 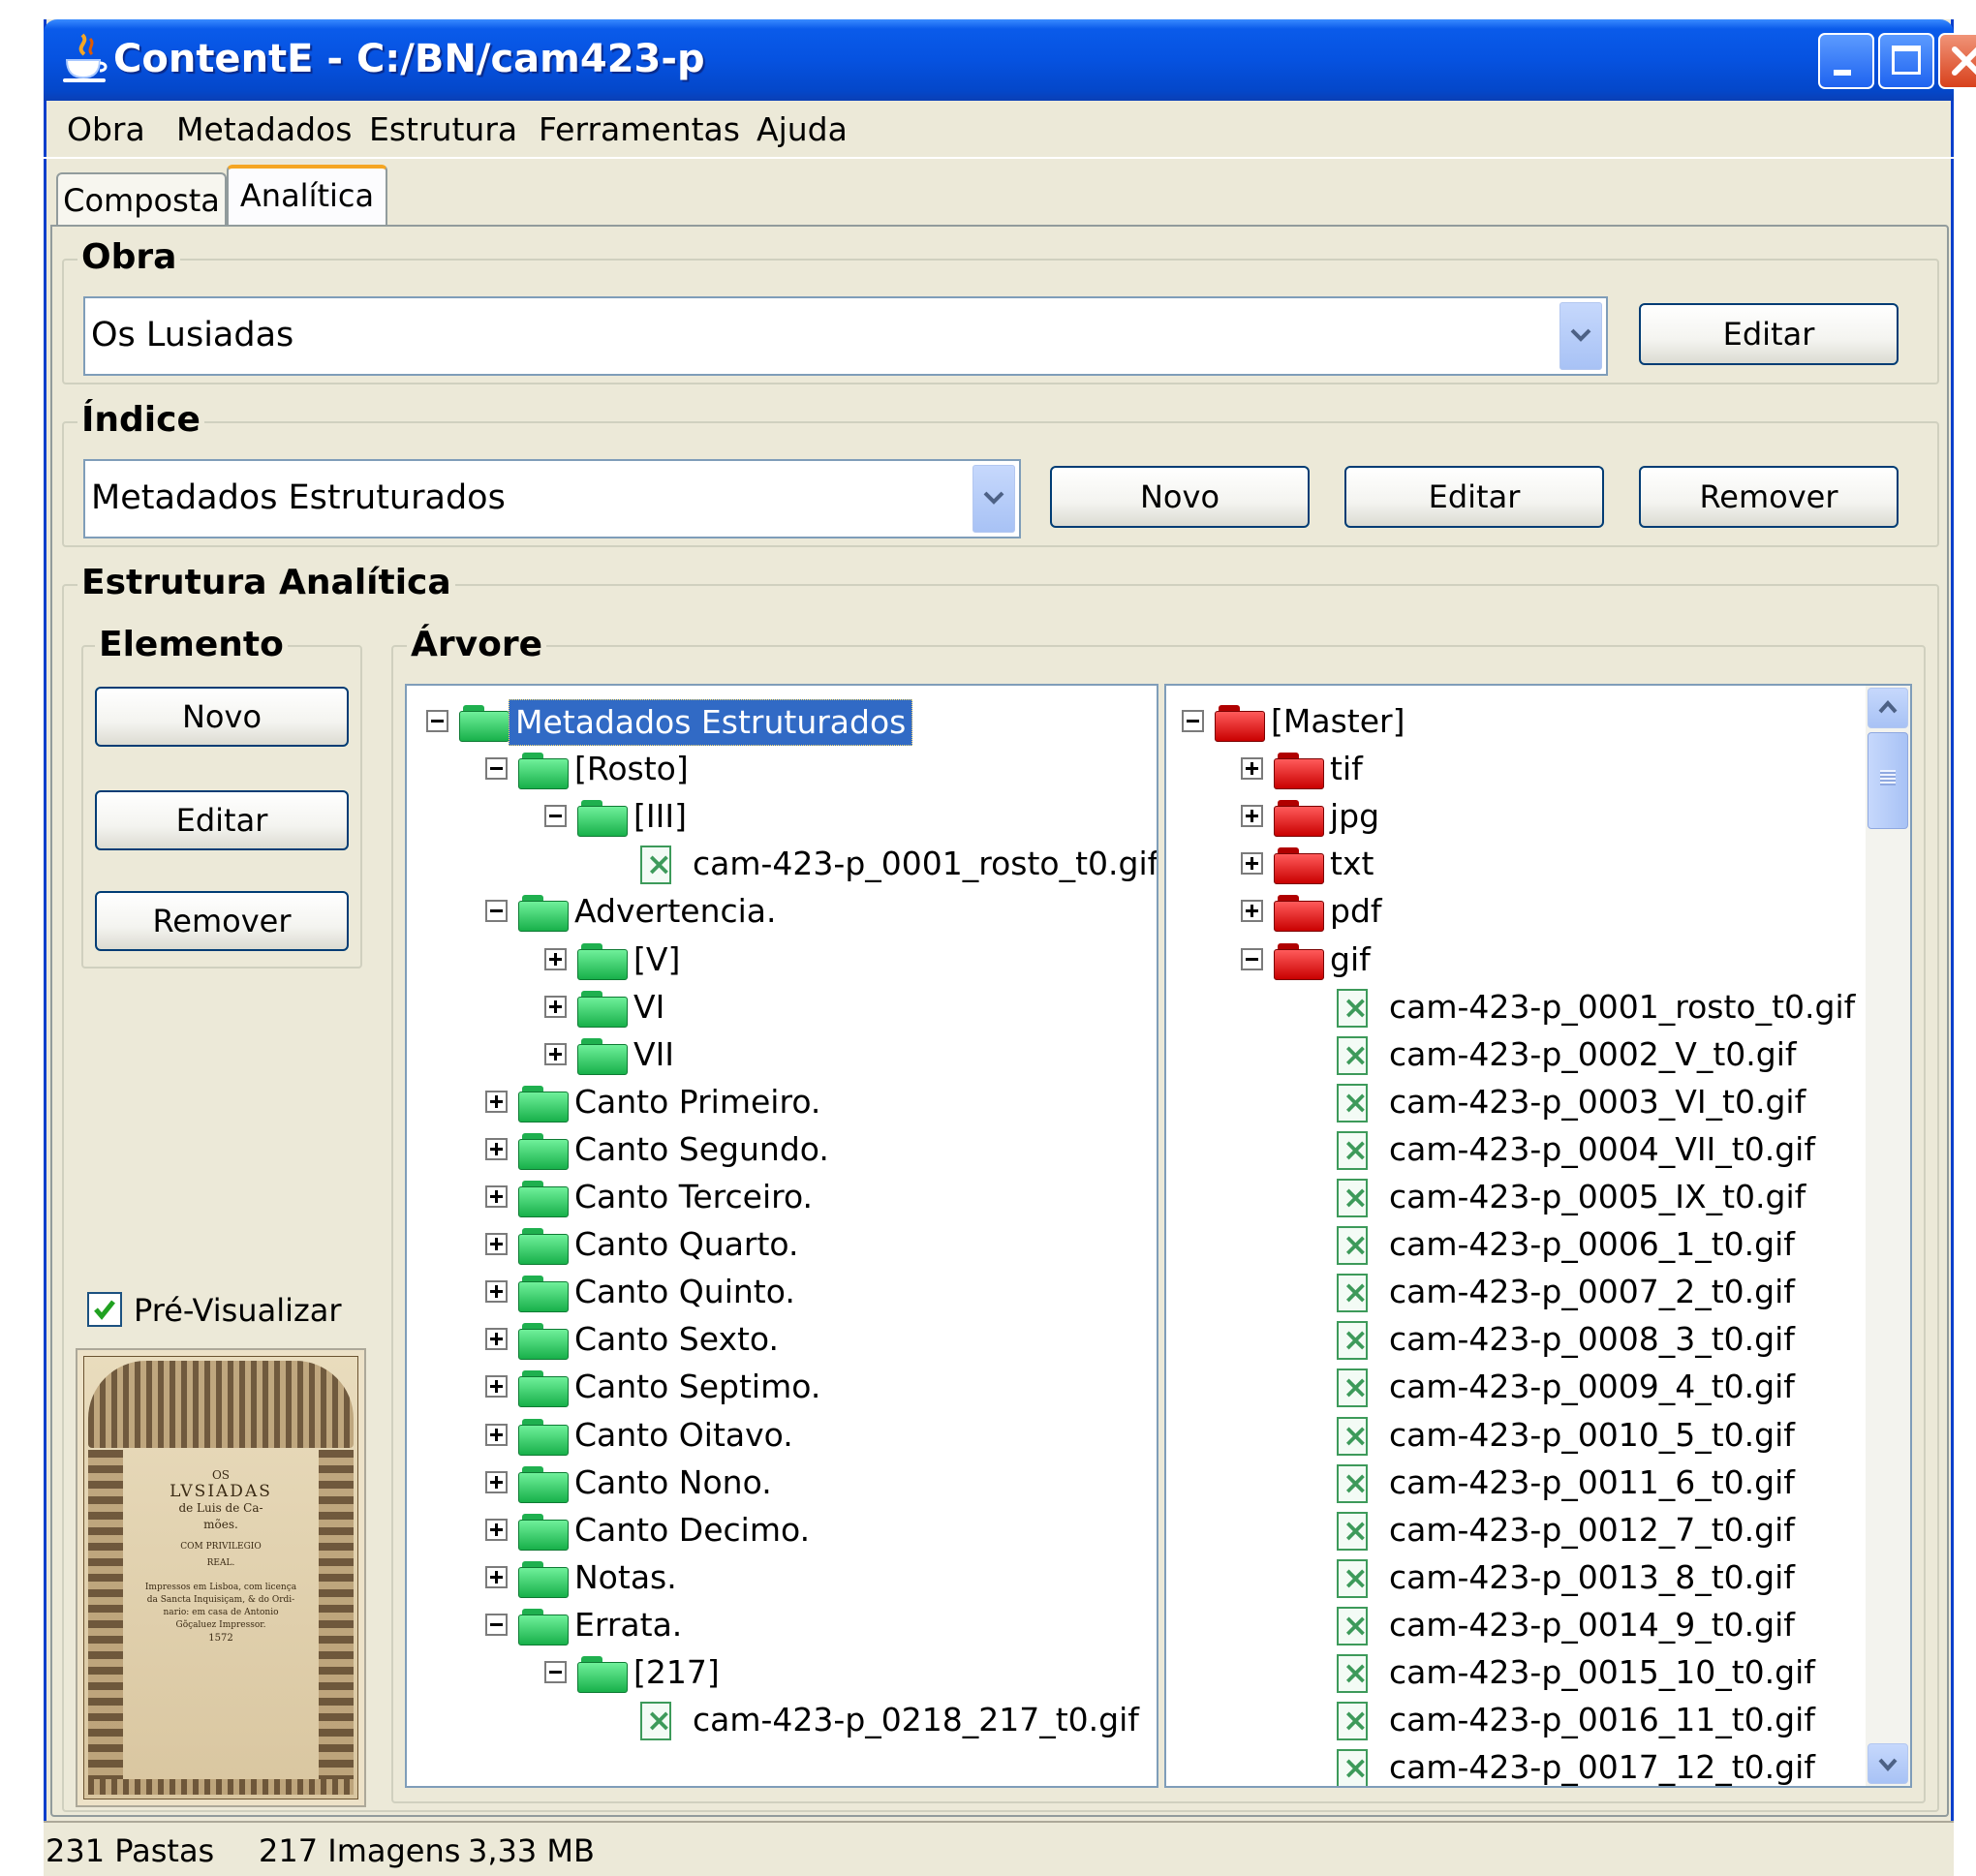 I want to click on tree-row: cam-423-p_0014_9_t0.gif, so click(x=1538, y=1625).